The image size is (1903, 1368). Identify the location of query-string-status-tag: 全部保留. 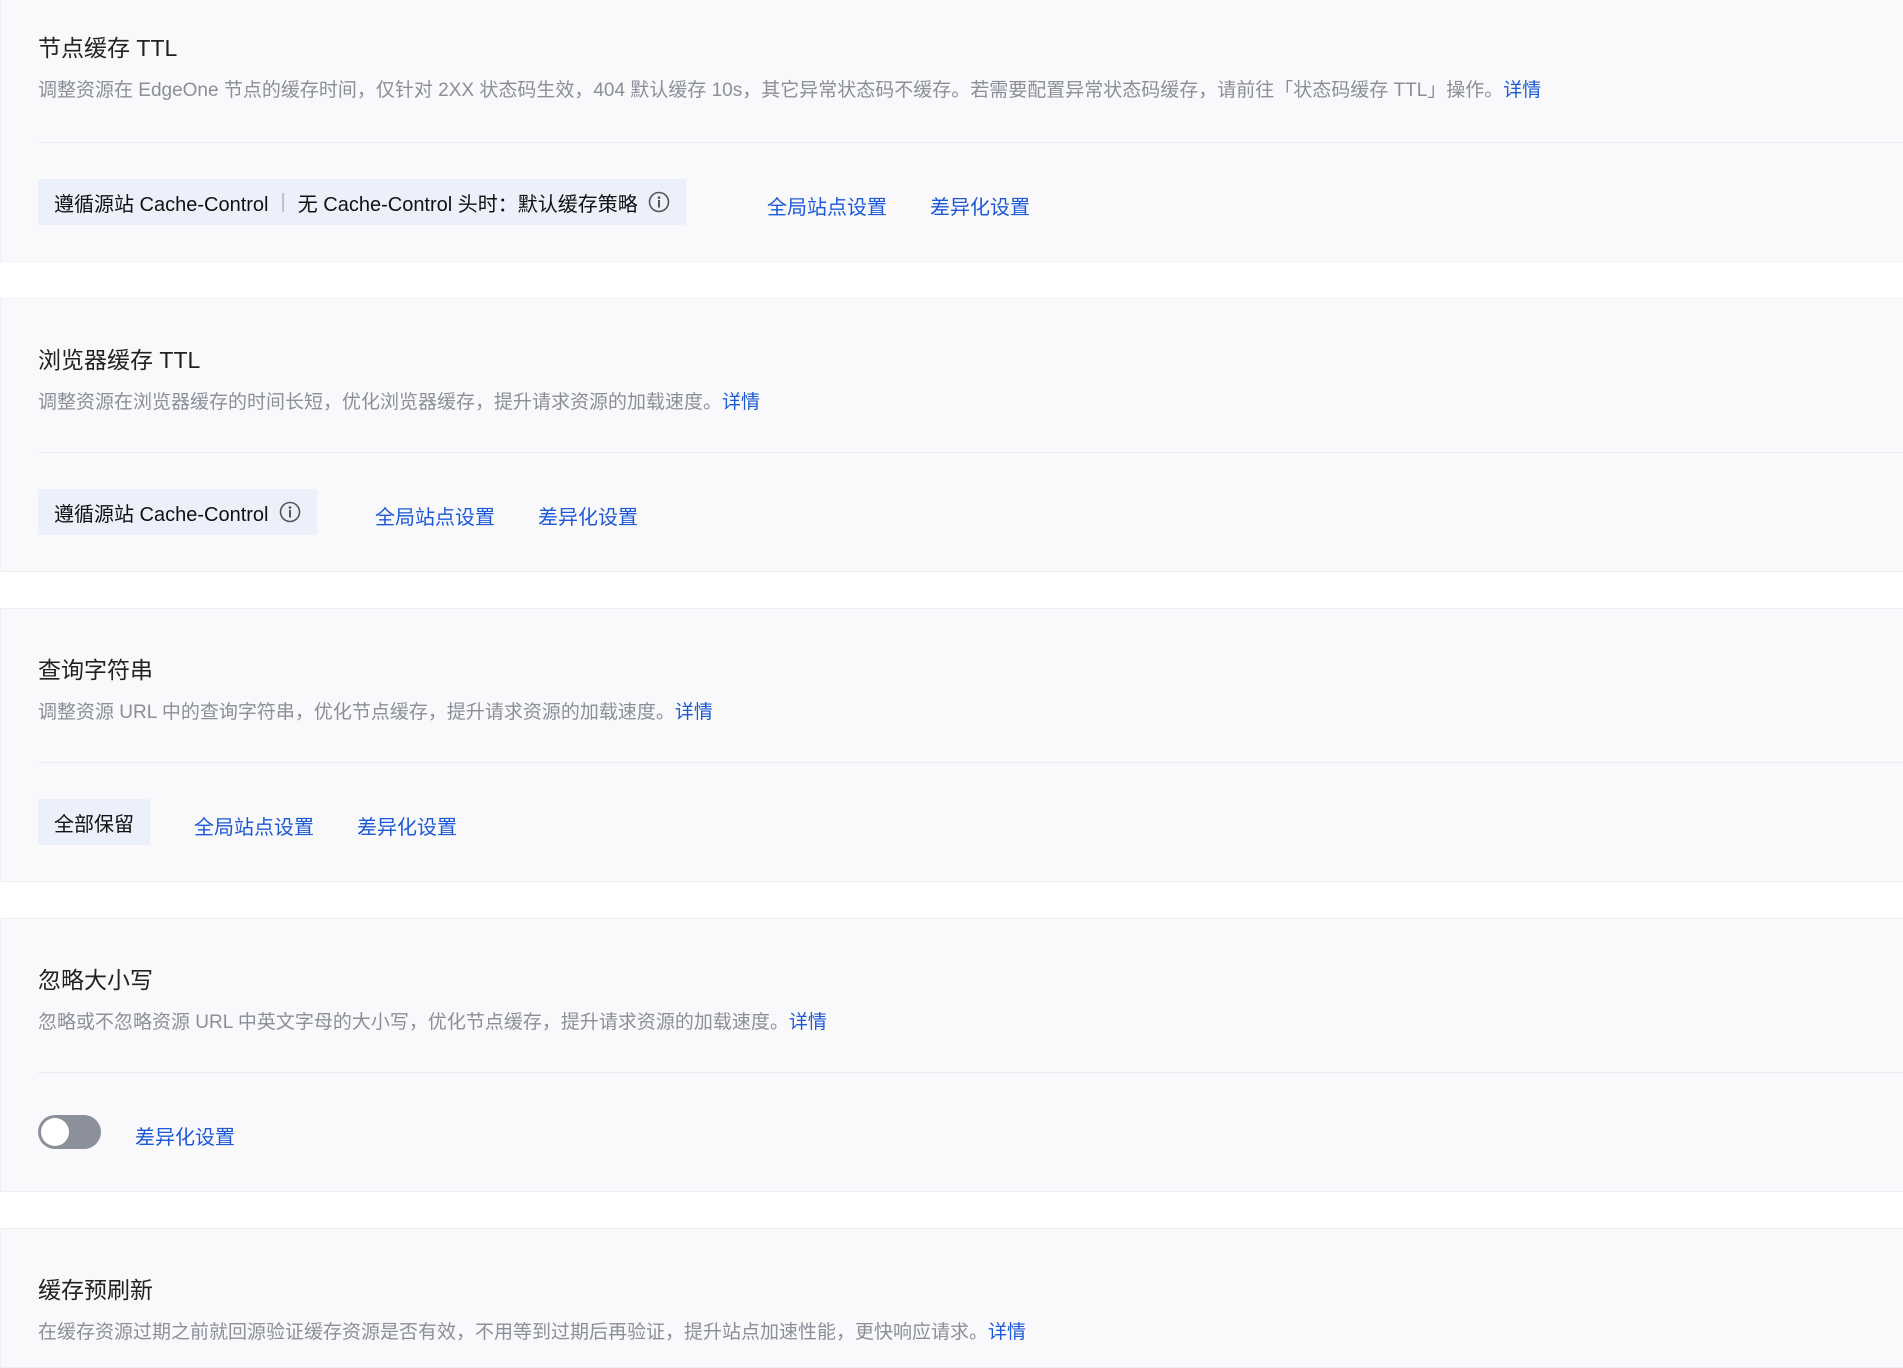
(94, 822).